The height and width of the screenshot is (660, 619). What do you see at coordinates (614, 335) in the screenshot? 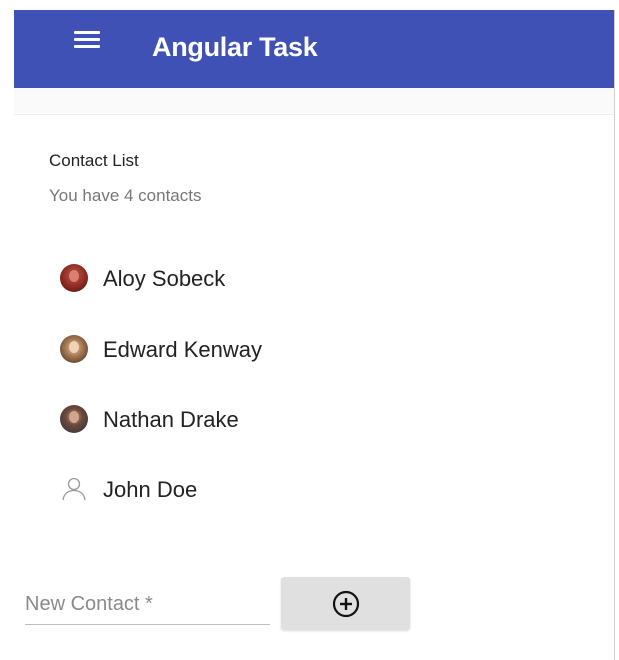
I see `panel-divider` at bounding box center [614, 335].